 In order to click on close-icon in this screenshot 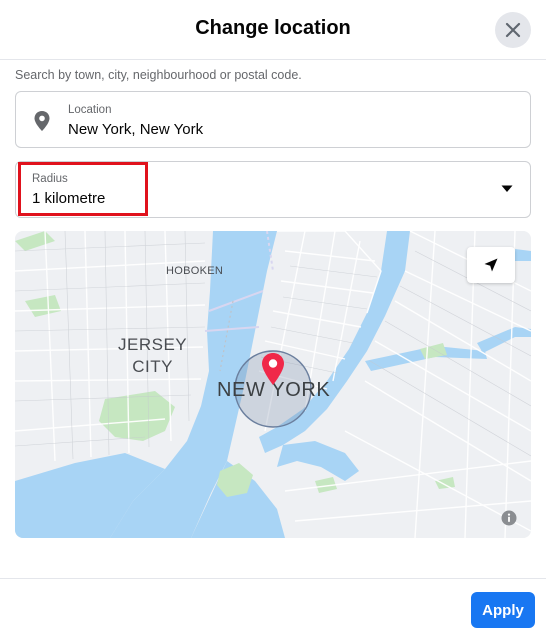, I will do `click(513, 30)`.